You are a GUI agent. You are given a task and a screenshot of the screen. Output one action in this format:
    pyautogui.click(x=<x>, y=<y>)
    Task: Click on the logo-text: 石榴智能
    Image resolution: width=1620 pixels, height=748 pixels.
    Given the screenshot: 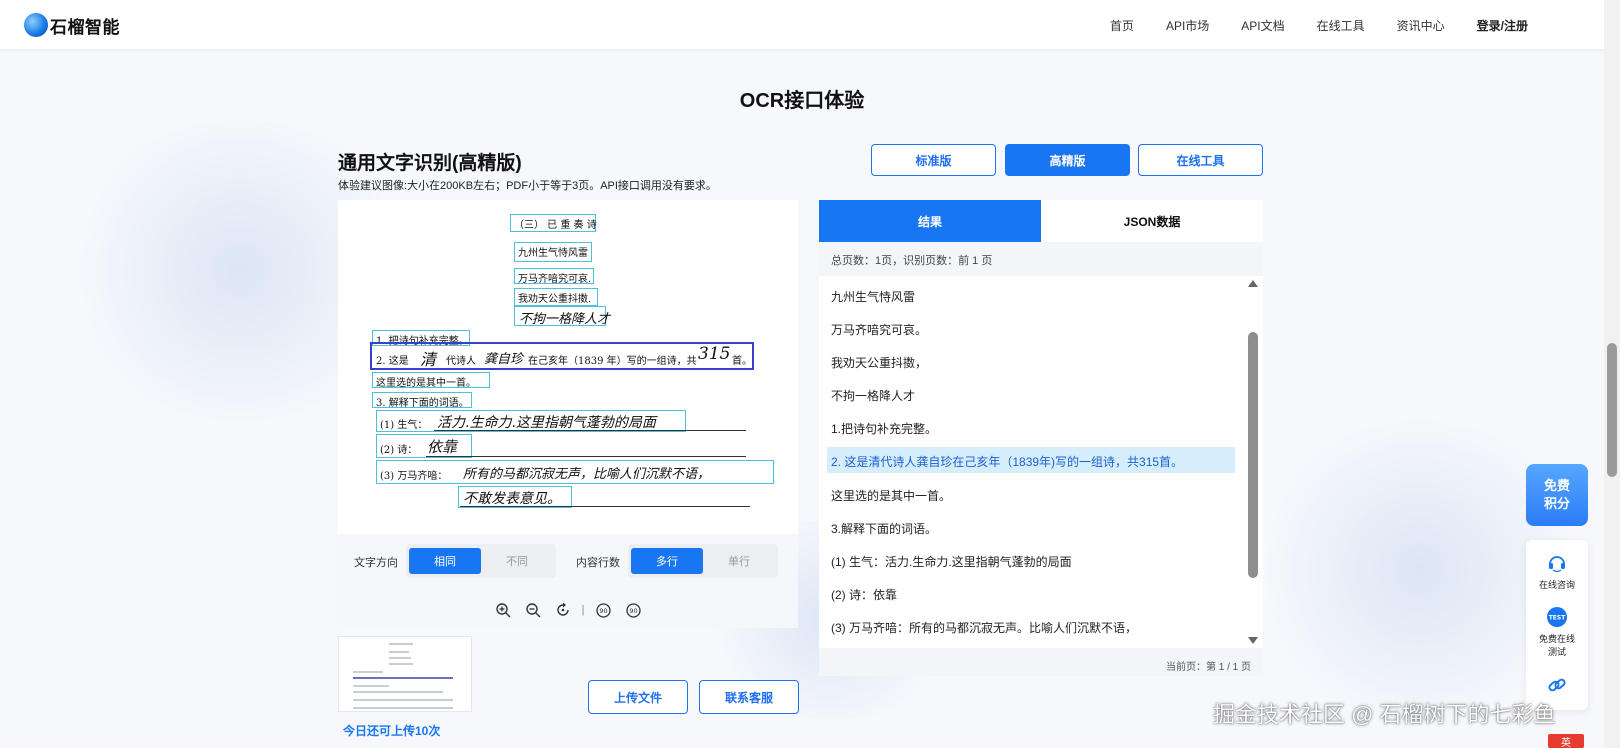 What is the action you would take?
    pyautogui.click(x=85, y=27)
    